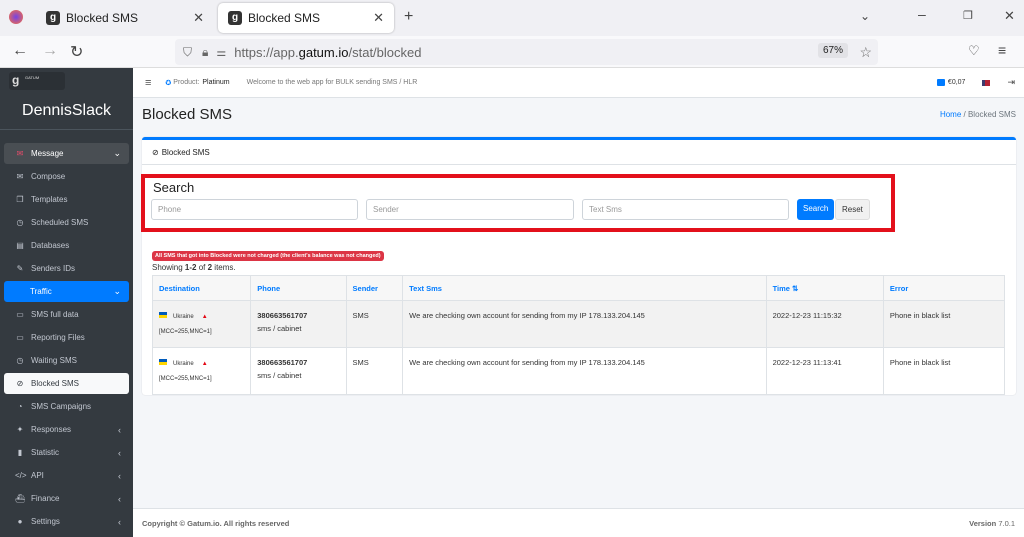  Describe the element at coordinates (20, 383) in the screenshot. I see `ban-icon: ⊘` at that location.